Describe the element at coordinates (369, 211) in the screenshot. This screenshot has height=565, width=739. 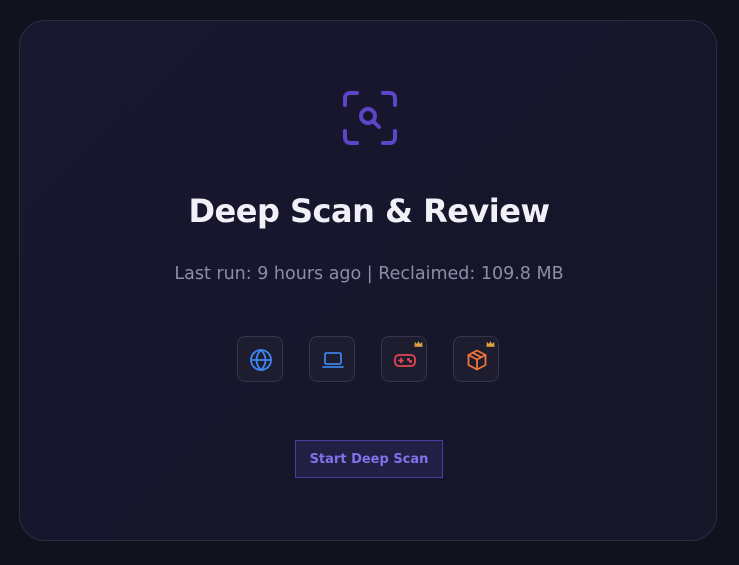
I see `page-title: Deep Scan & Review` at that location.